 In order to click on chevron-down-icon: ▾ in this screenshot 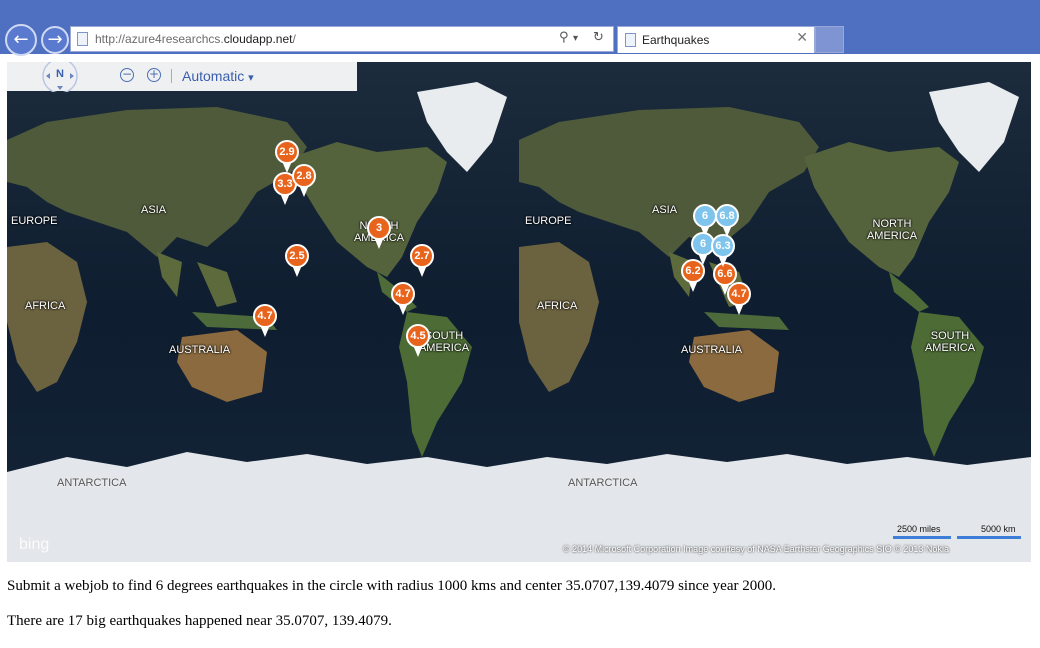, I will do `click(251, 78)`.